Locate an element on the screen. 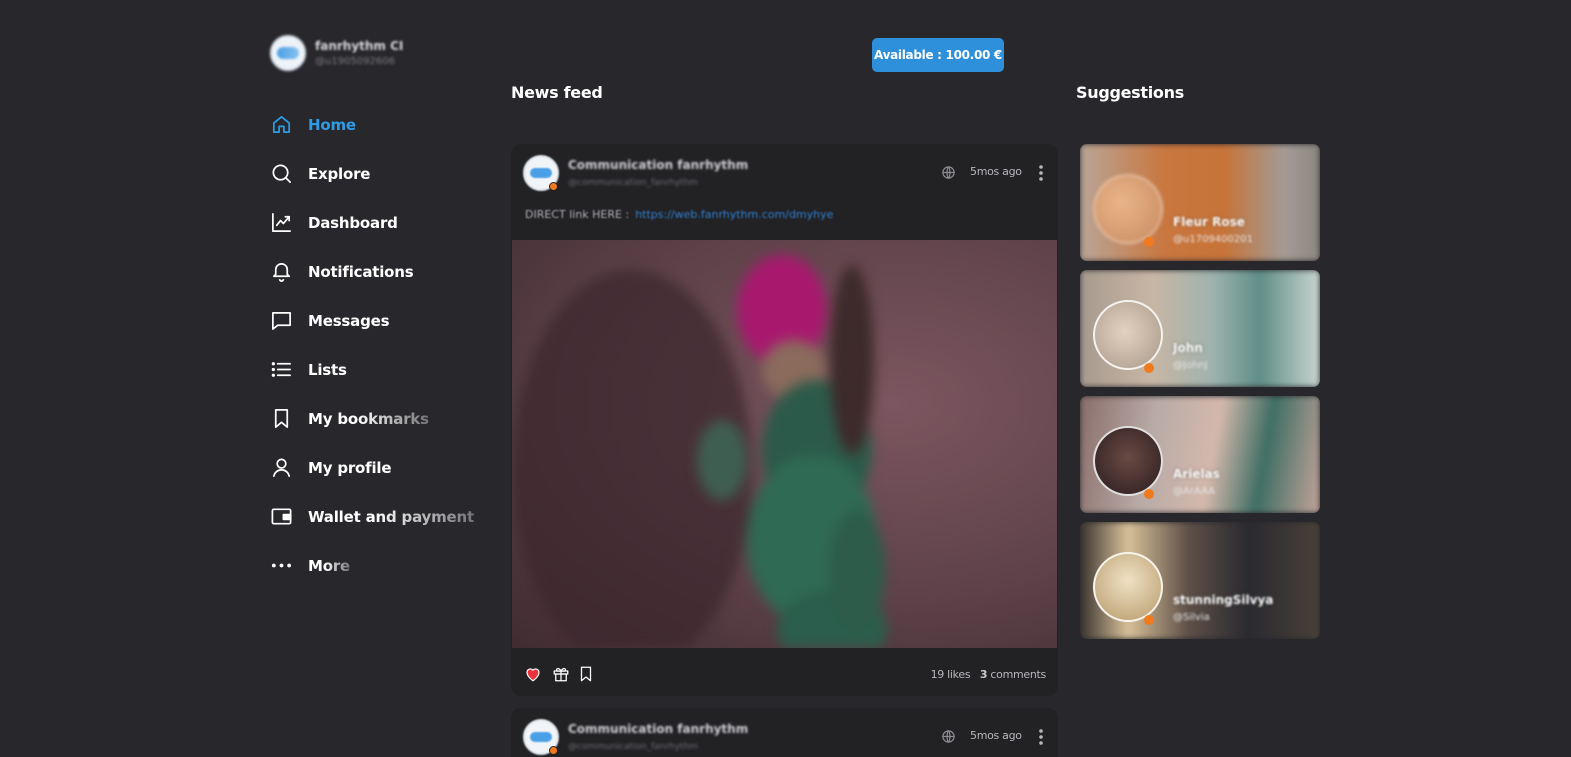 This screenshot has height=757, width=1571. sidebar-item-label: More is located at coordinates (329, 565).